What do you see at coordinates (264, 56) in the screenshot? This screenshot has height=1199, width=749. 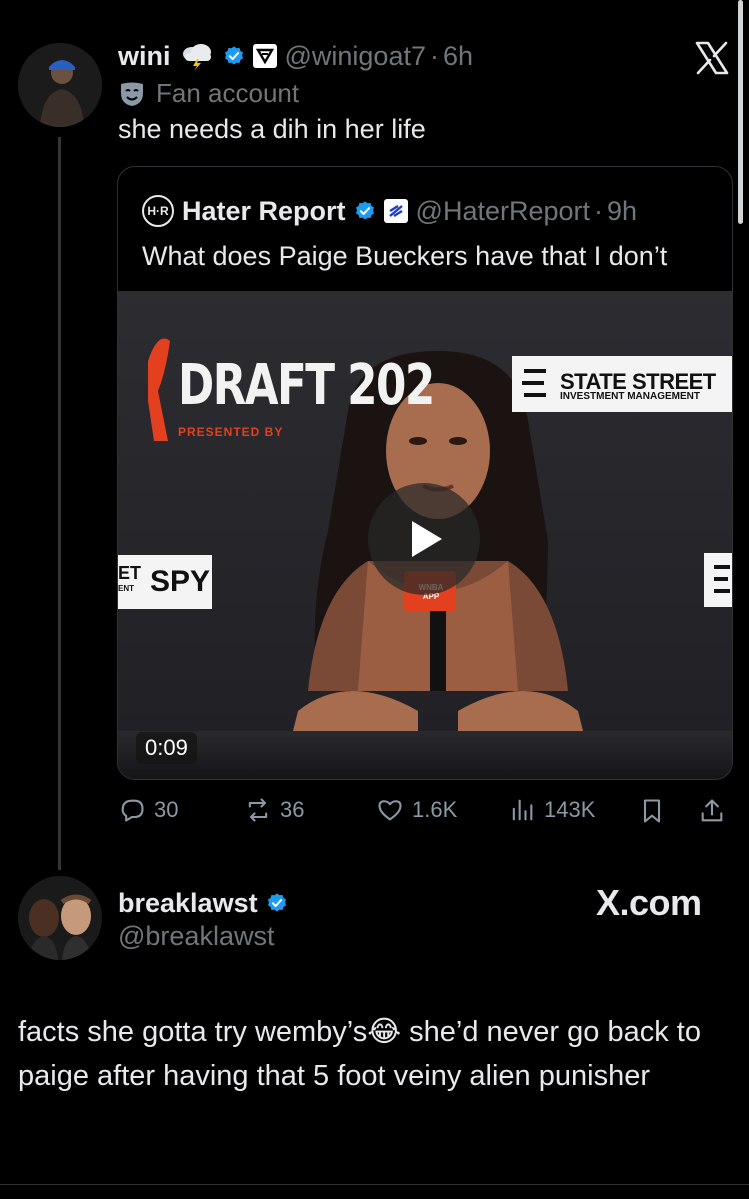 I see `affiliate-badge-icon` at bounding box center [264, 56].